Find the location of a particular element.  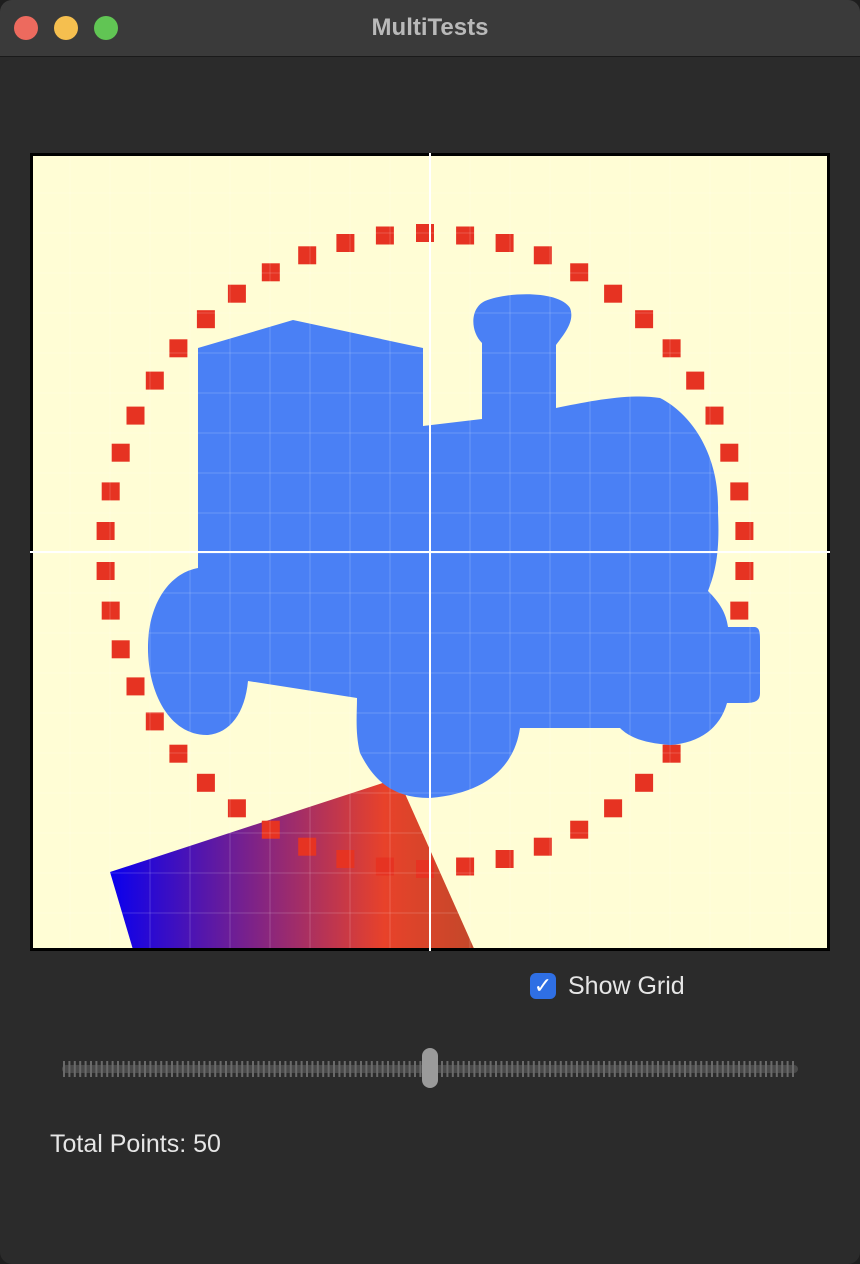

slider-thumb is located at coordinates (430, 1068).